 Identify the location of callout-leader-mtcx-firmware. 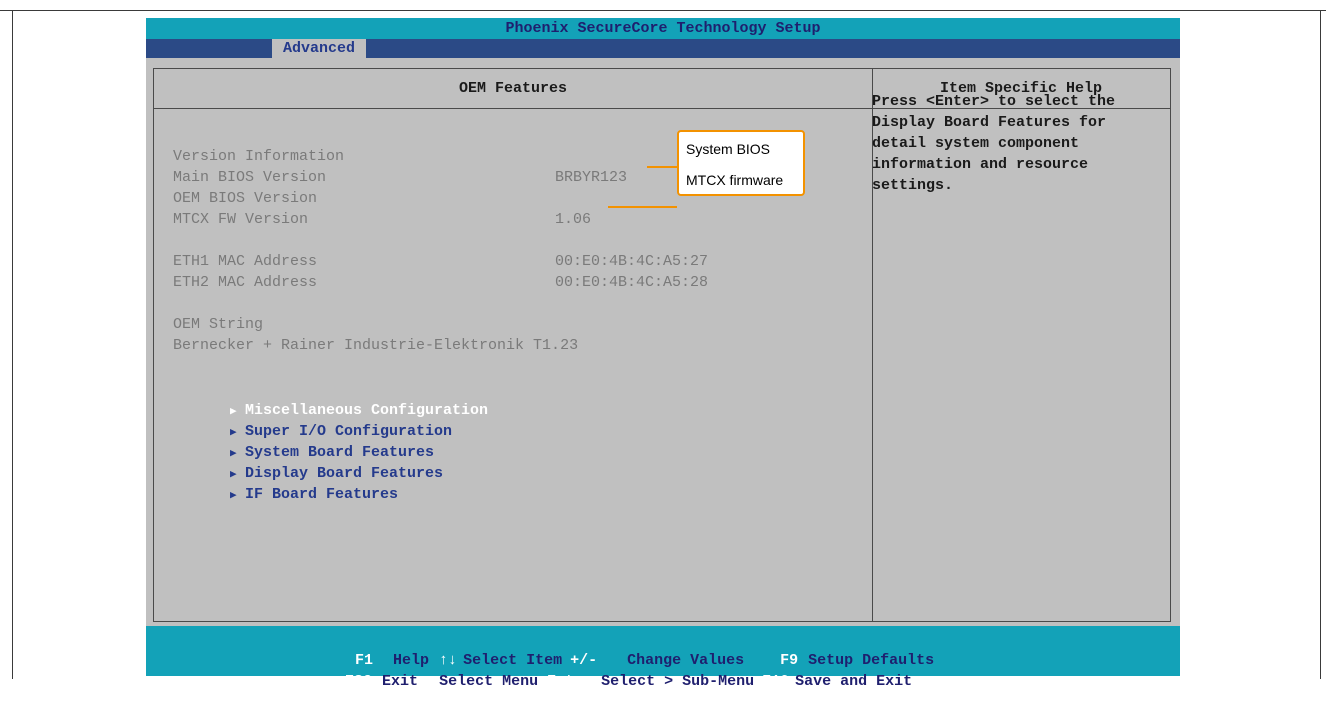
(642, 207).